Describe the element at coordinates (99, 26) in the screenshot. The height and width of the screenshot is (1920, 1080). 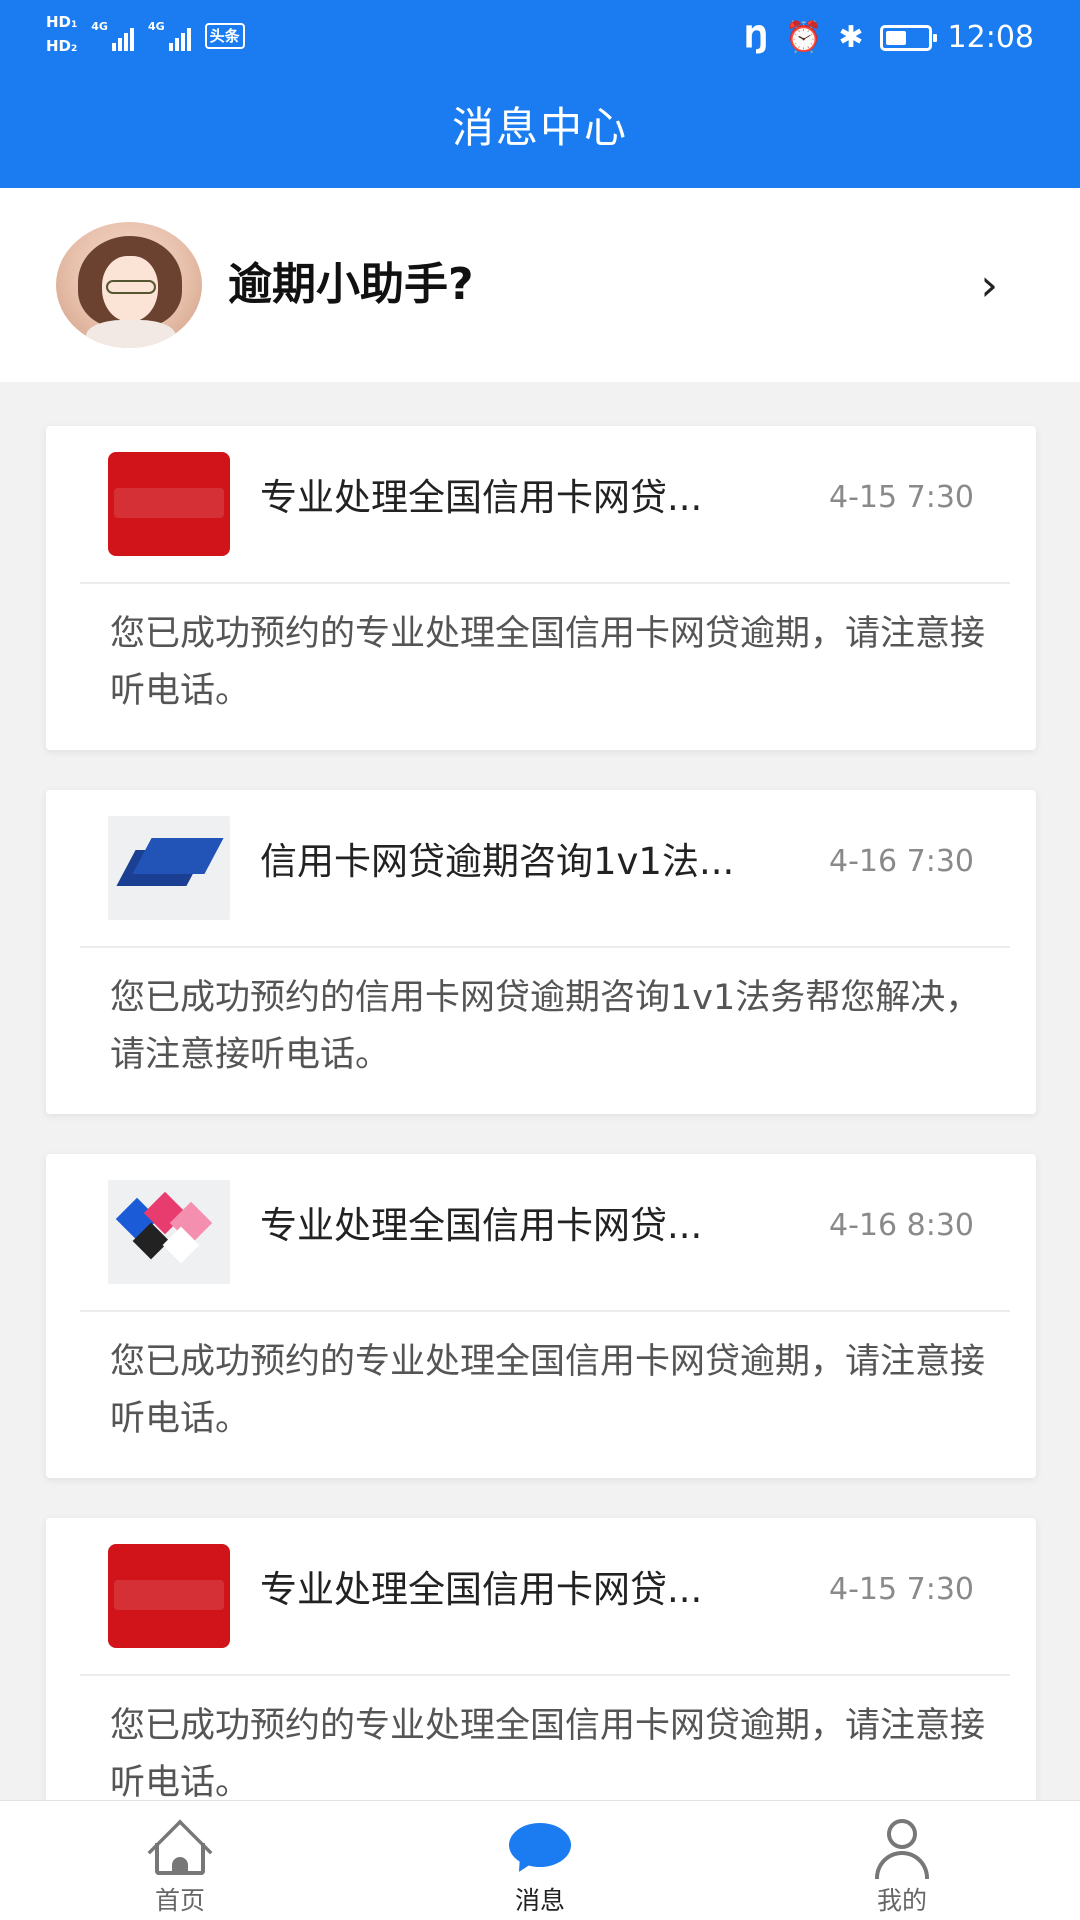
I see `network-type-1: 4G` at that location.